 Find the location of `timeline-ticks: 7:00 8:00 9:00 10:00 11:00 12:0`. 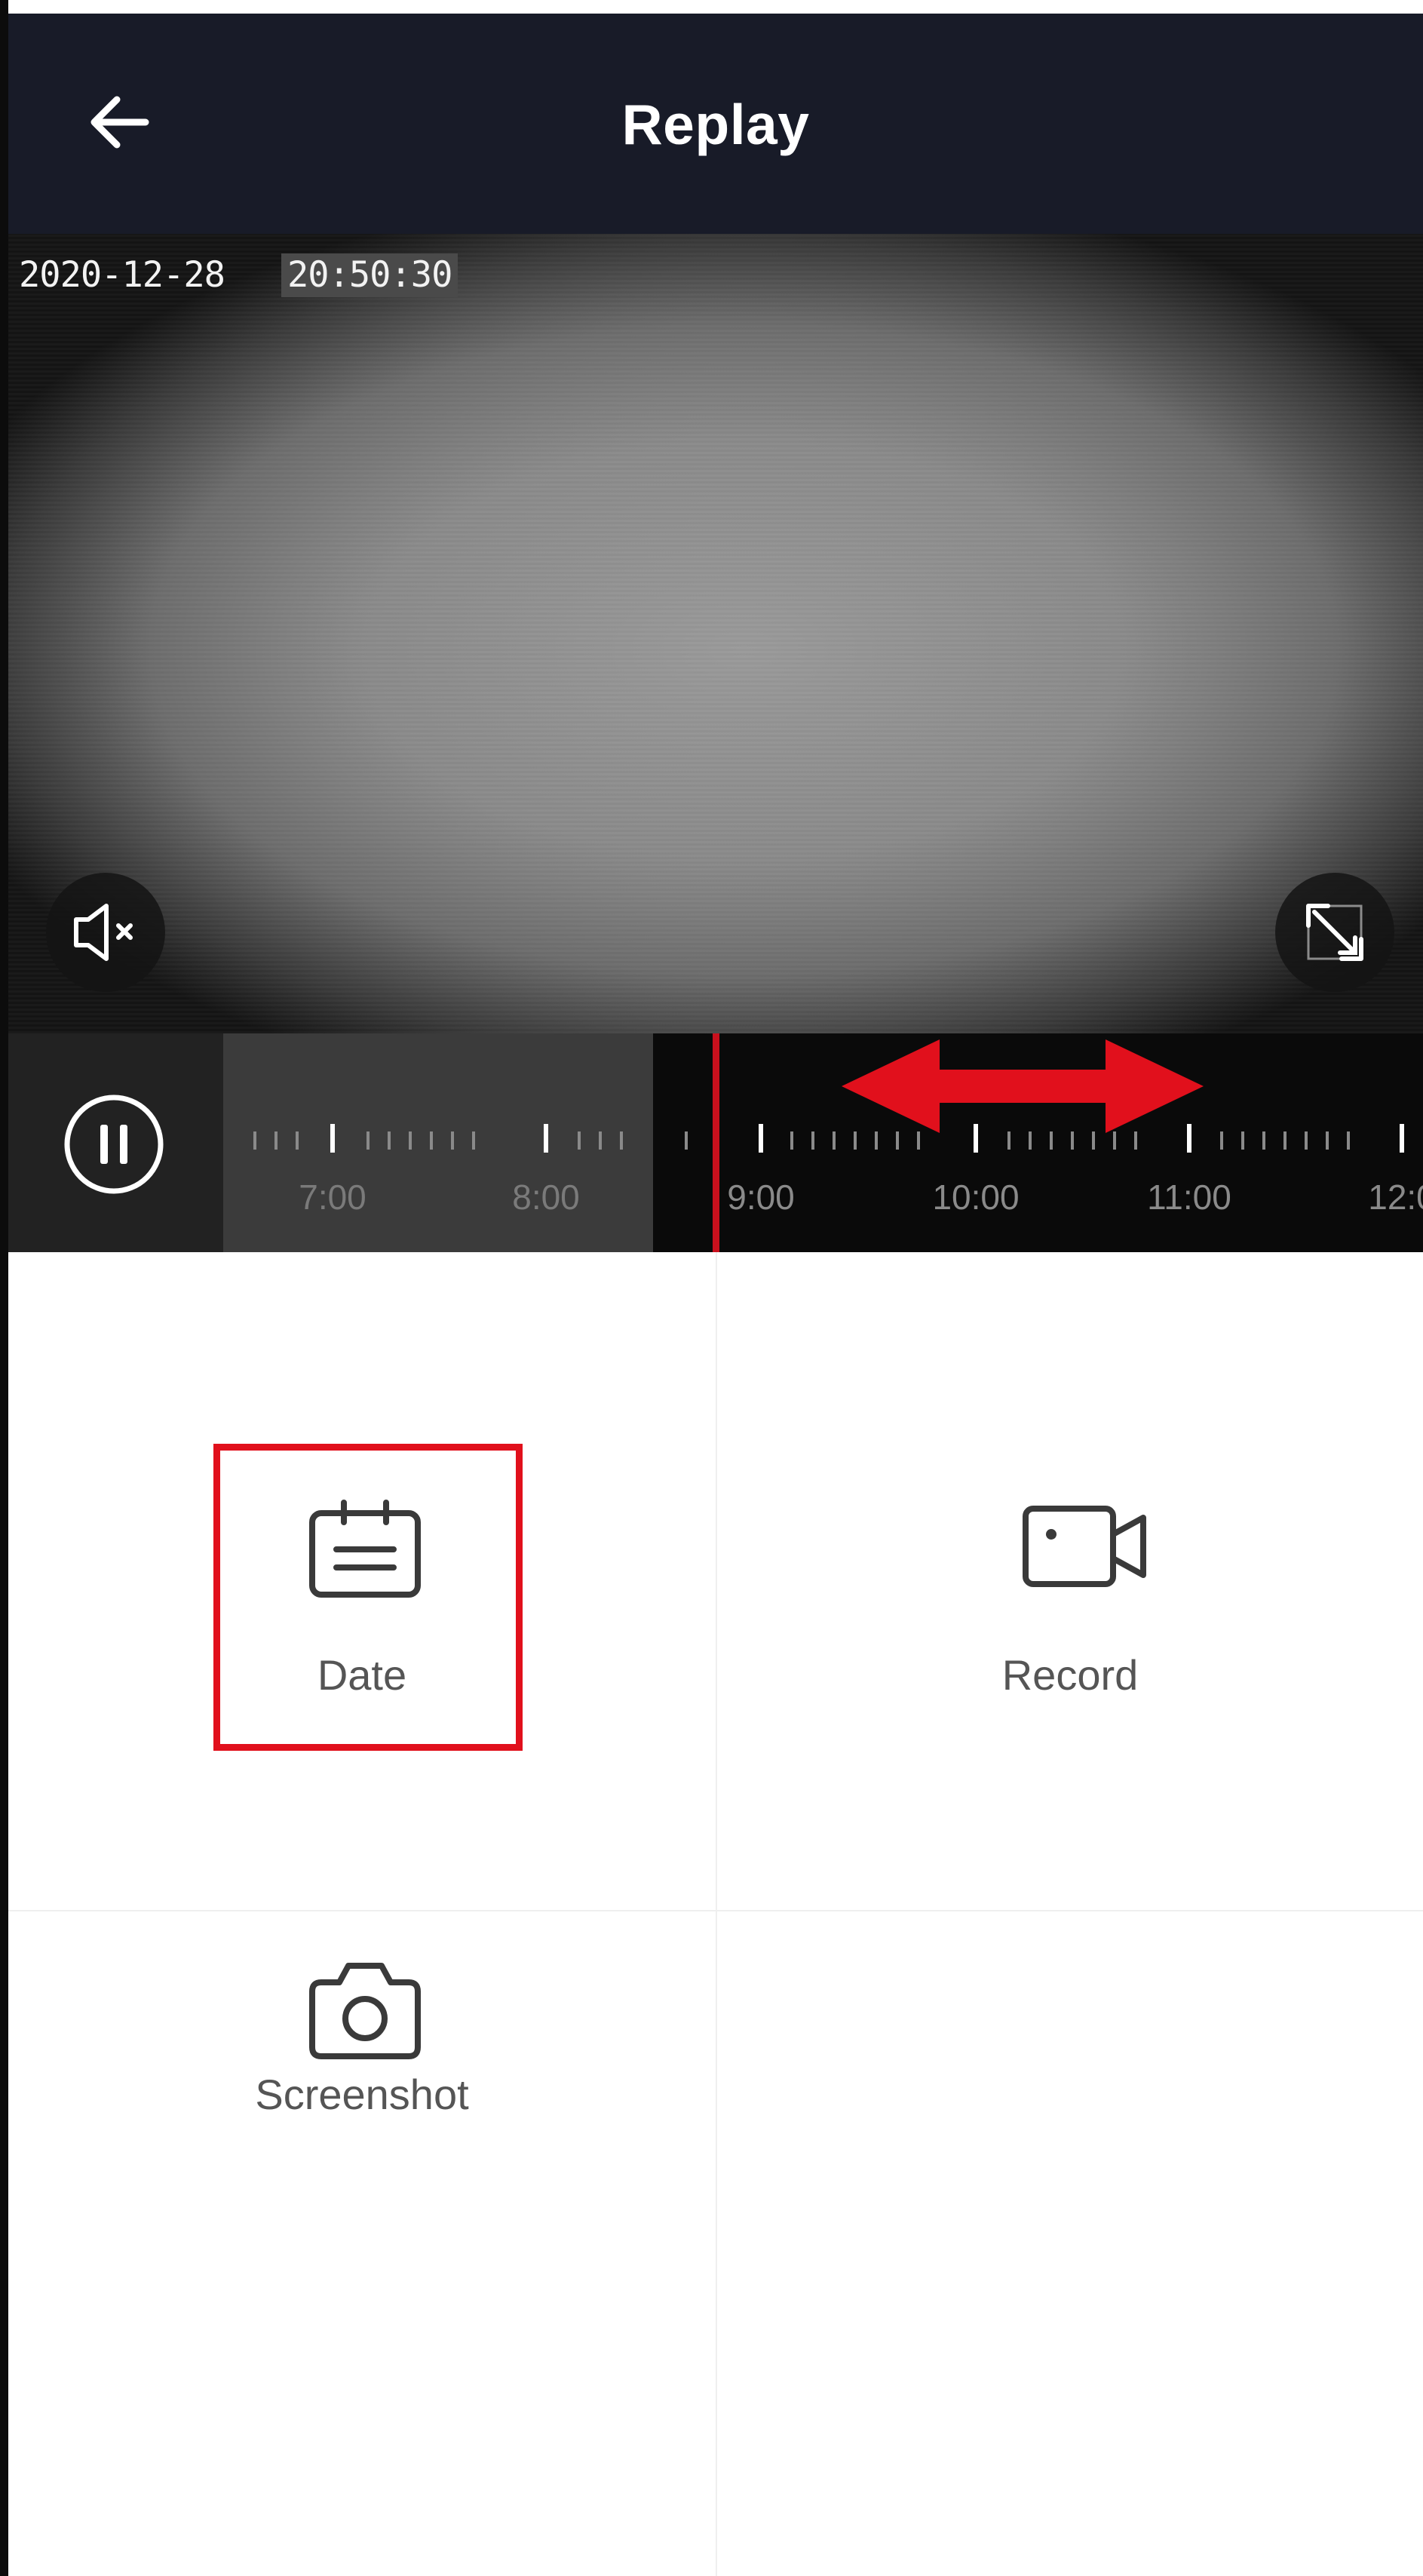

timeline-ticks: 7:00 8:00 9:00 10:00 11:00 12:0 is located at coordinates (823, 1142).